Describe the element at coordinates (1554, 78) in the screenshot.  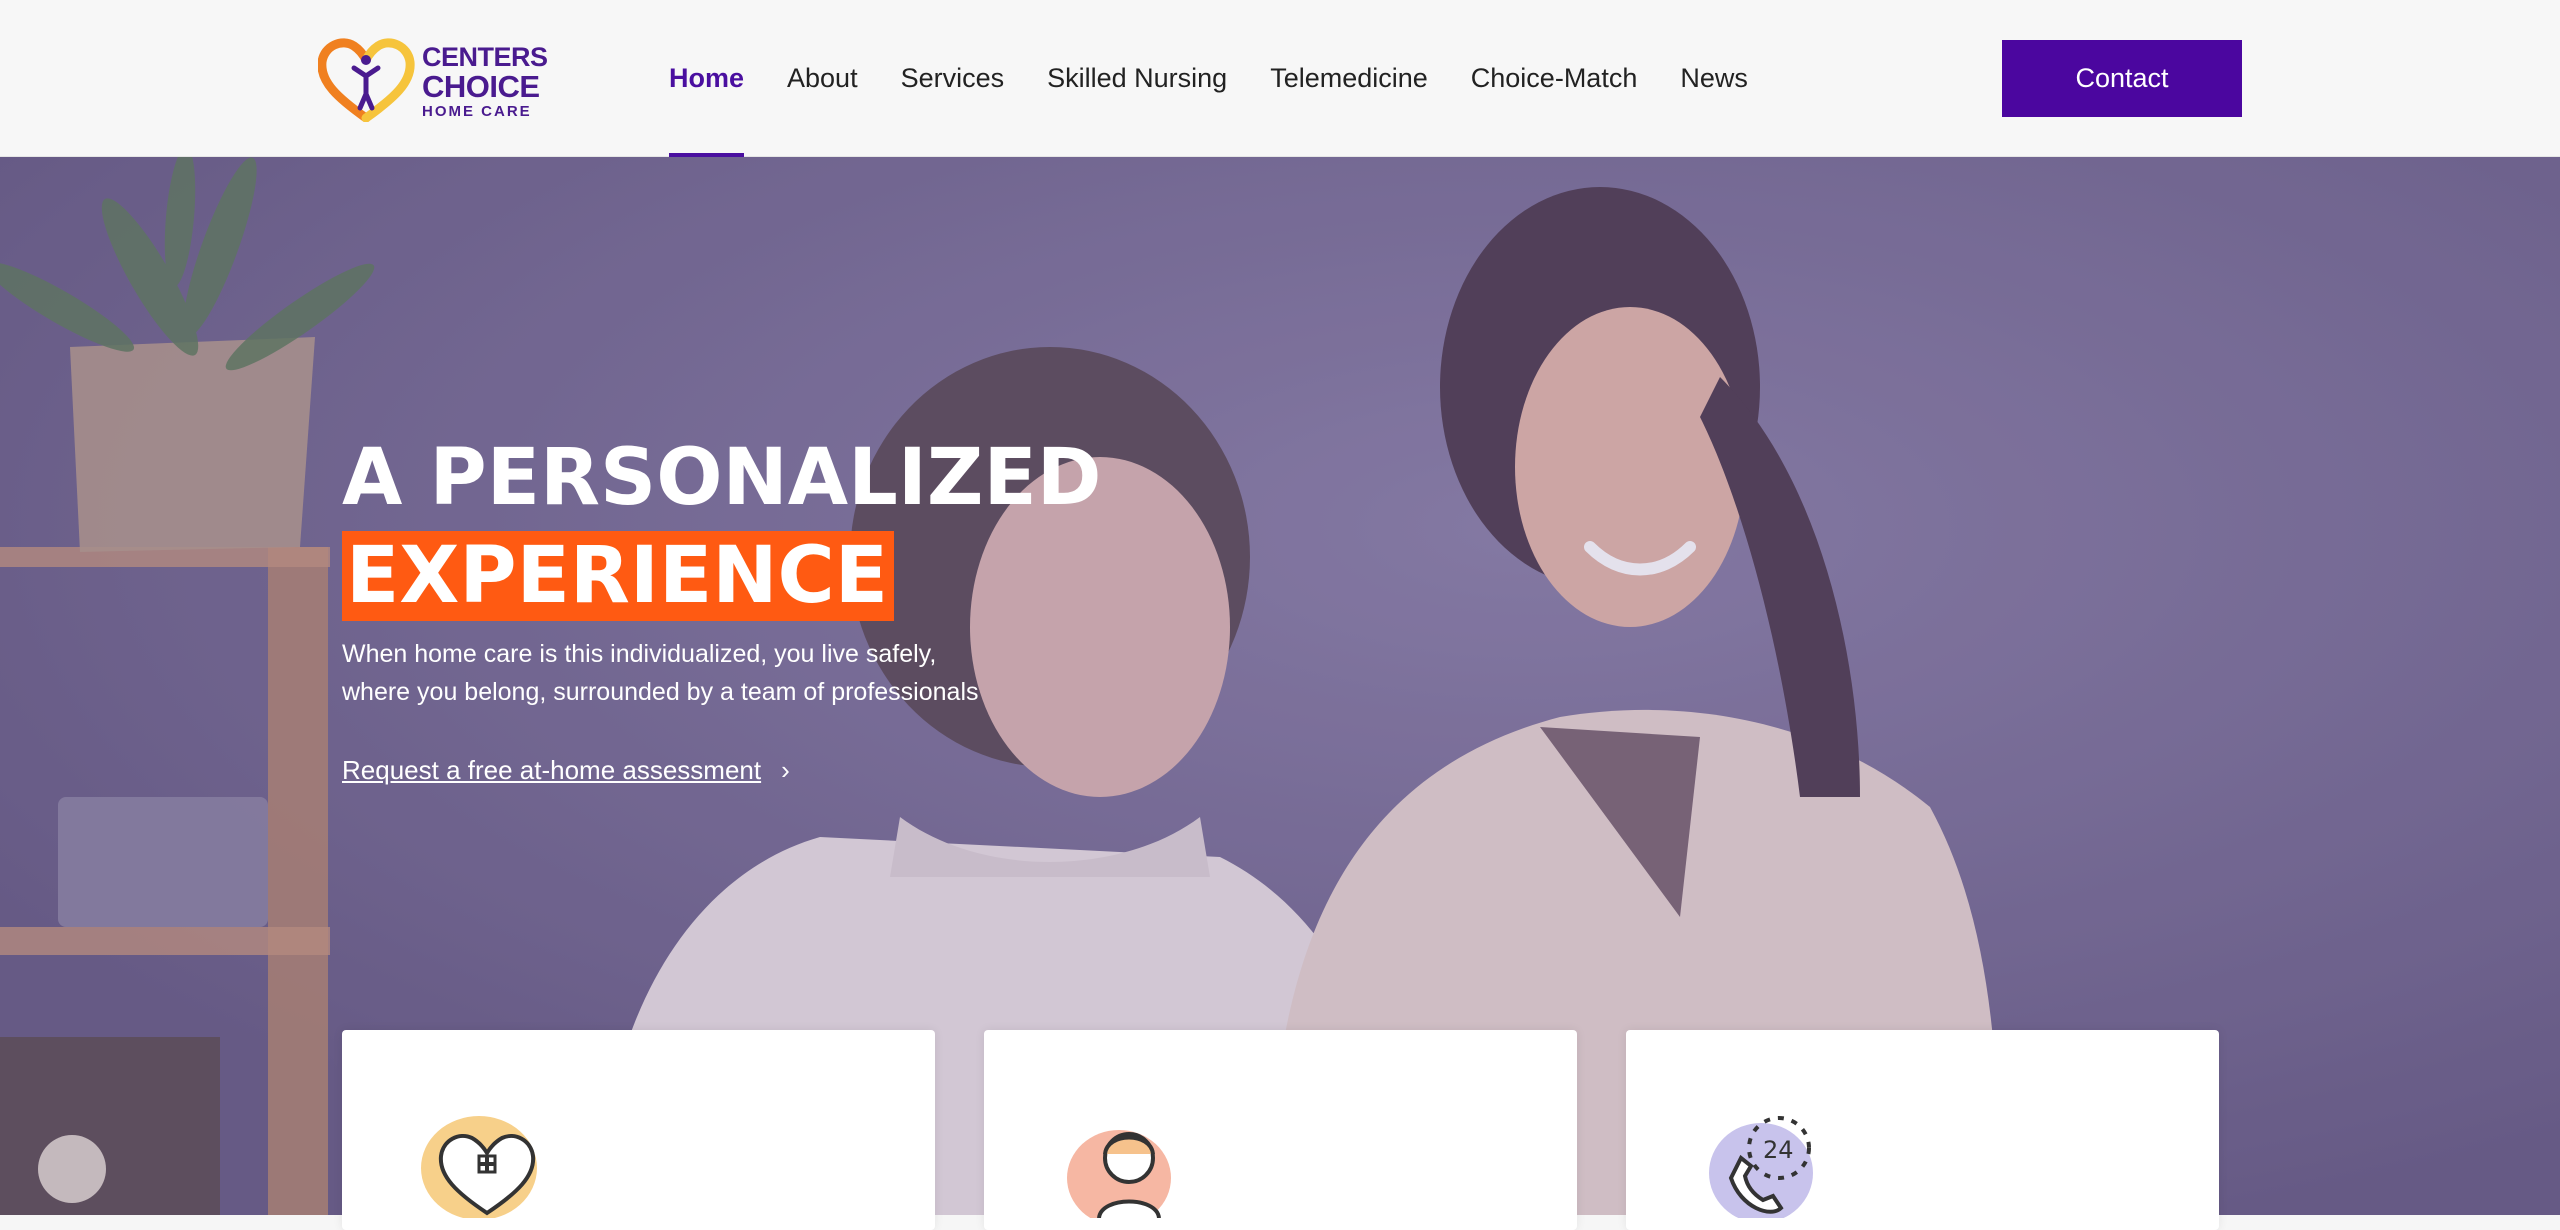
I see `nav-item-choice-match: Choice-Match` at that location.